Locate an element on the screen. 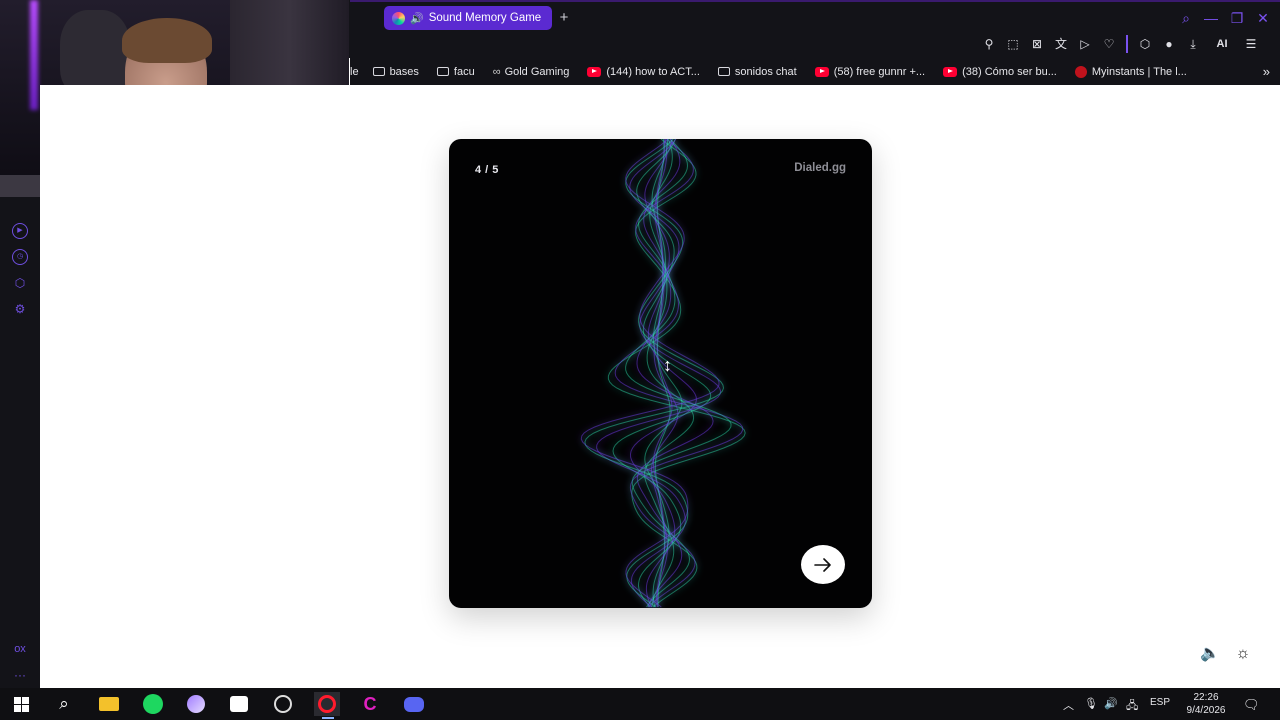 This screenshot has height=720, width=1280. download-icon: ⤓ is located at coordinates (1193, 44).